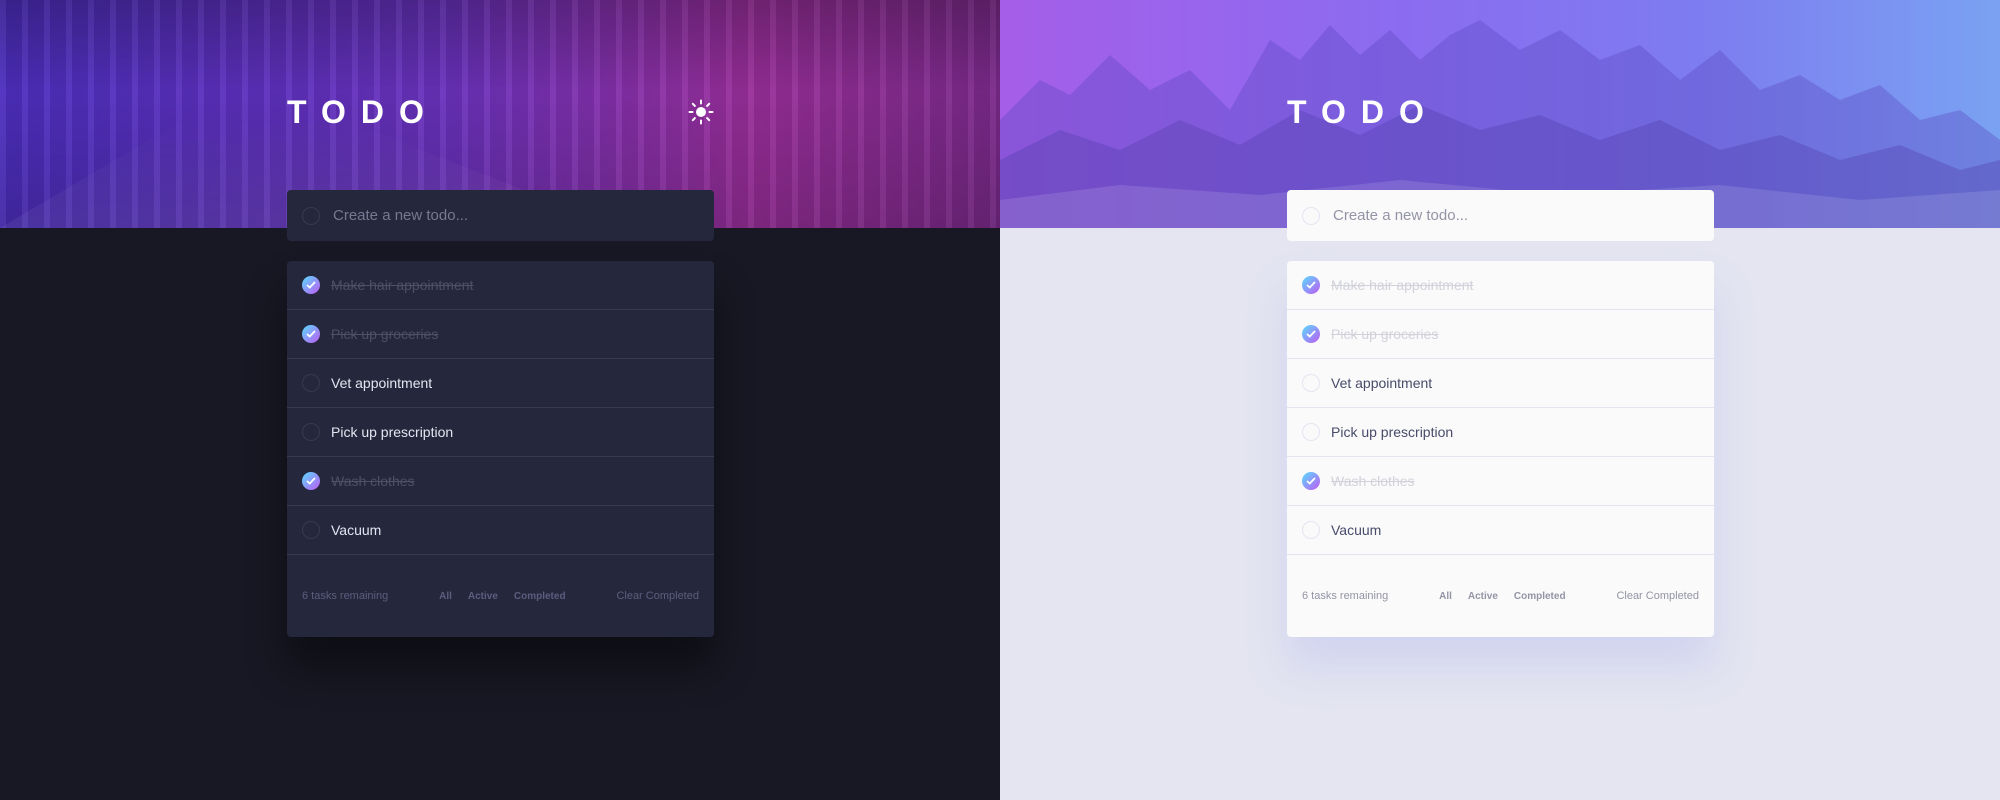 The image size is (2000, 800). I want to click on moon-icon-graphic, so click(1699, 111).